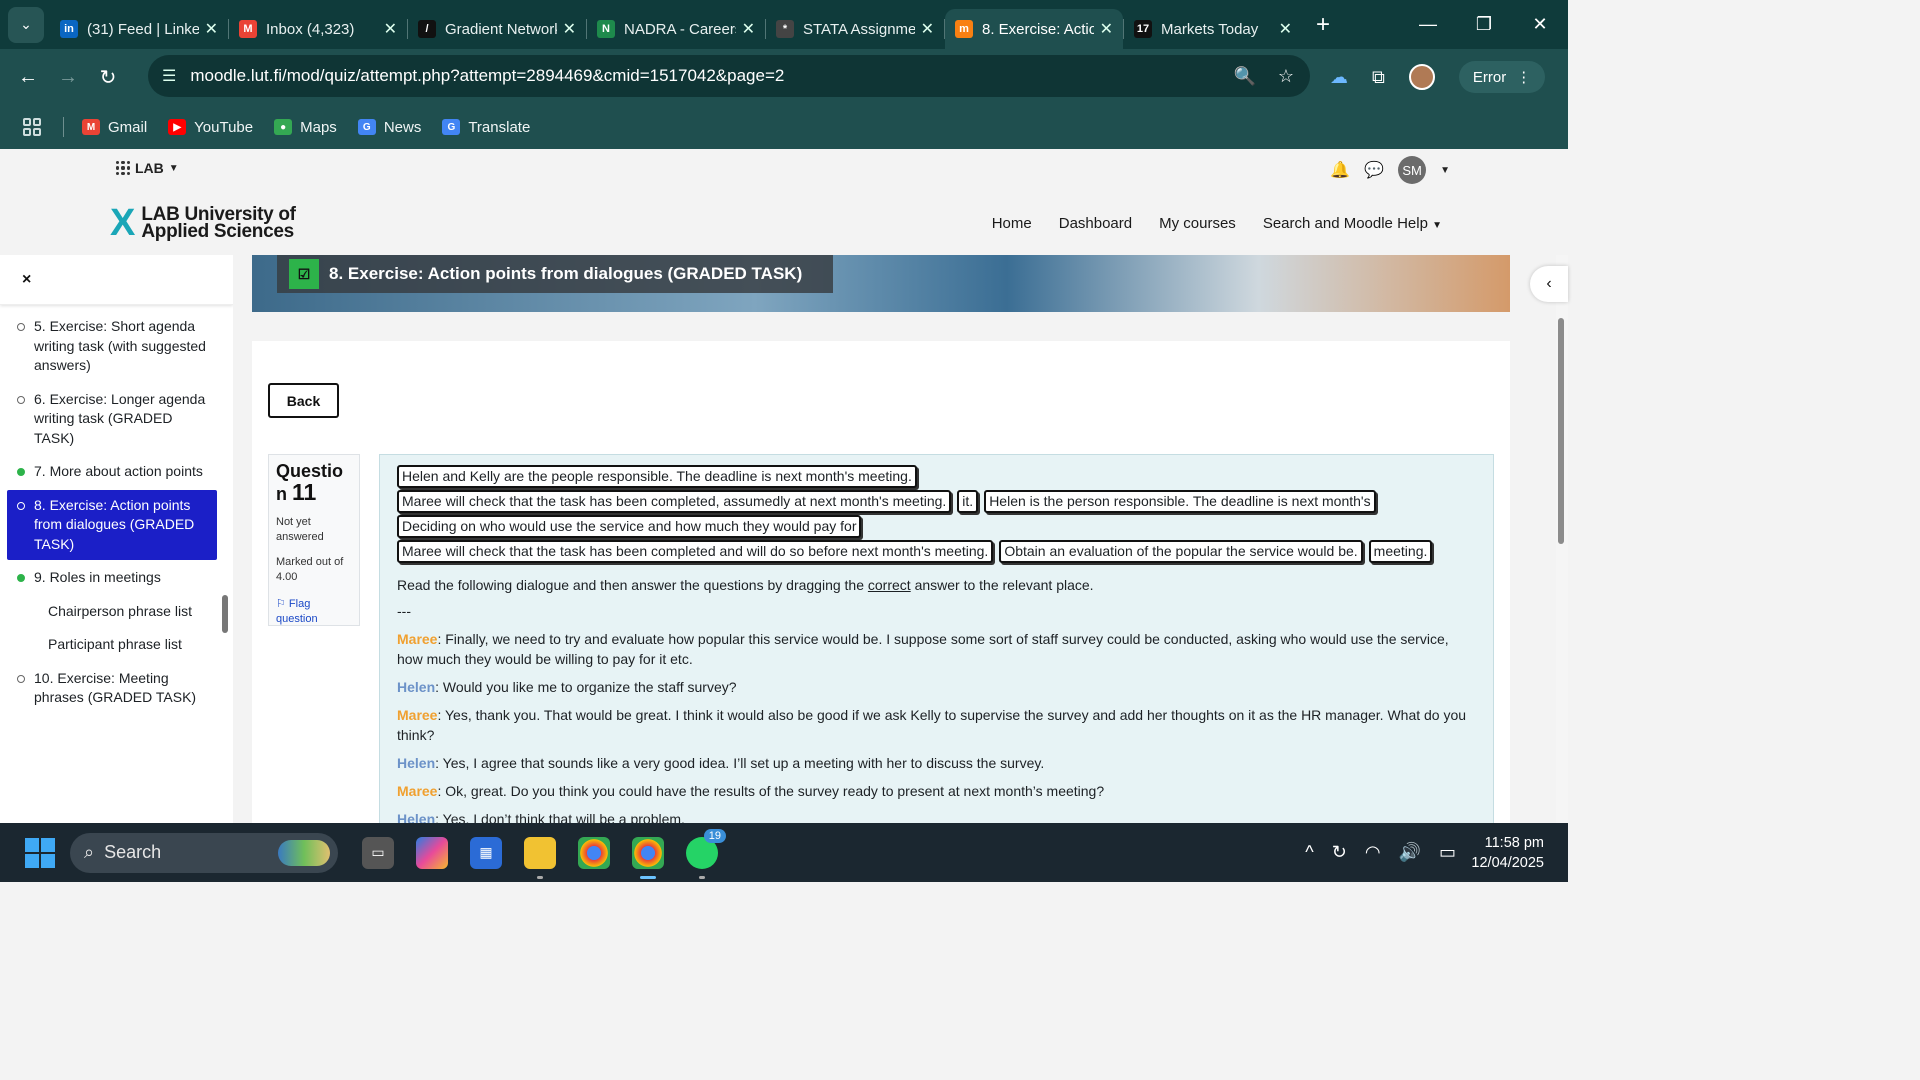 Image resolution: width=1920 pixels, height=1080 pixels. What do you see at coordinates (648, 857) in the screenshot?
I see `chrome-profile-icon` at bounding box center [648, 857].